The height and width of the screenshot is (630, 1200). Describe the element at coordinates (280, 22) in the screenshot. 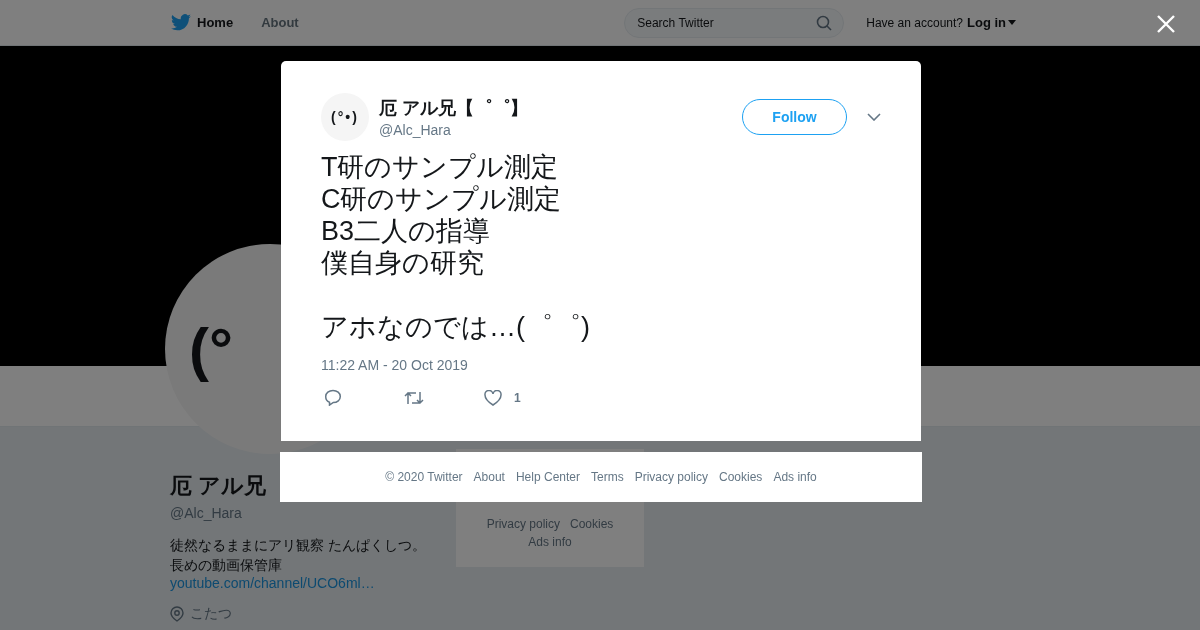

I see `nav-link: About` at that location.